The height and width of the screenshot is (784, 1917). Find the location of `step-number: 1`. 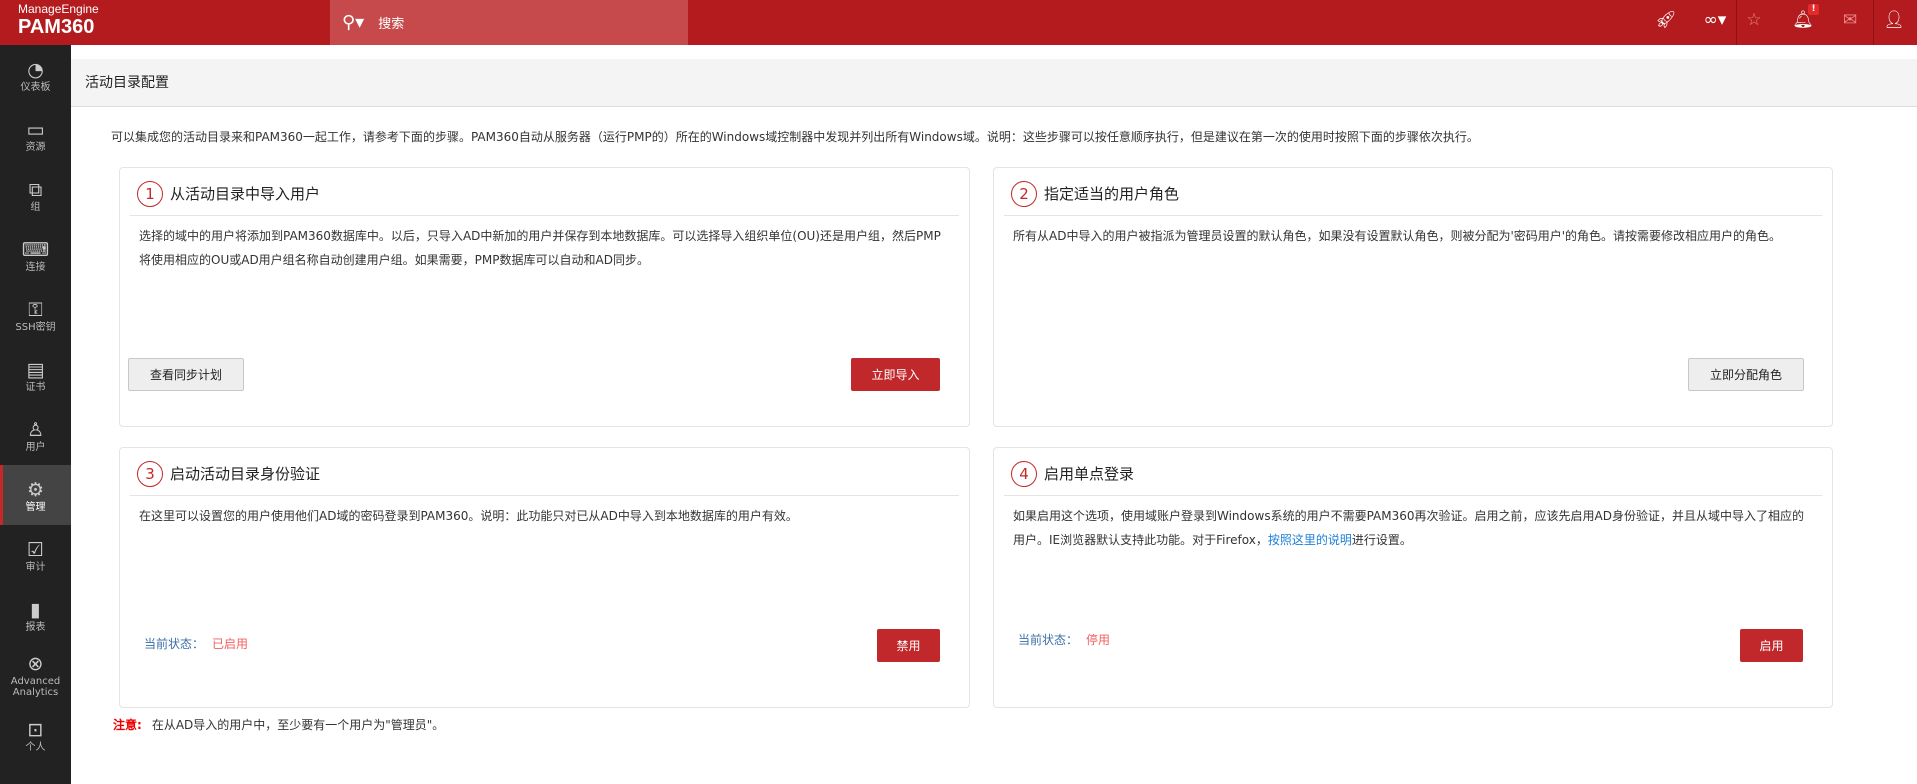

step-number: 1 is located at coordinates (150, 193).